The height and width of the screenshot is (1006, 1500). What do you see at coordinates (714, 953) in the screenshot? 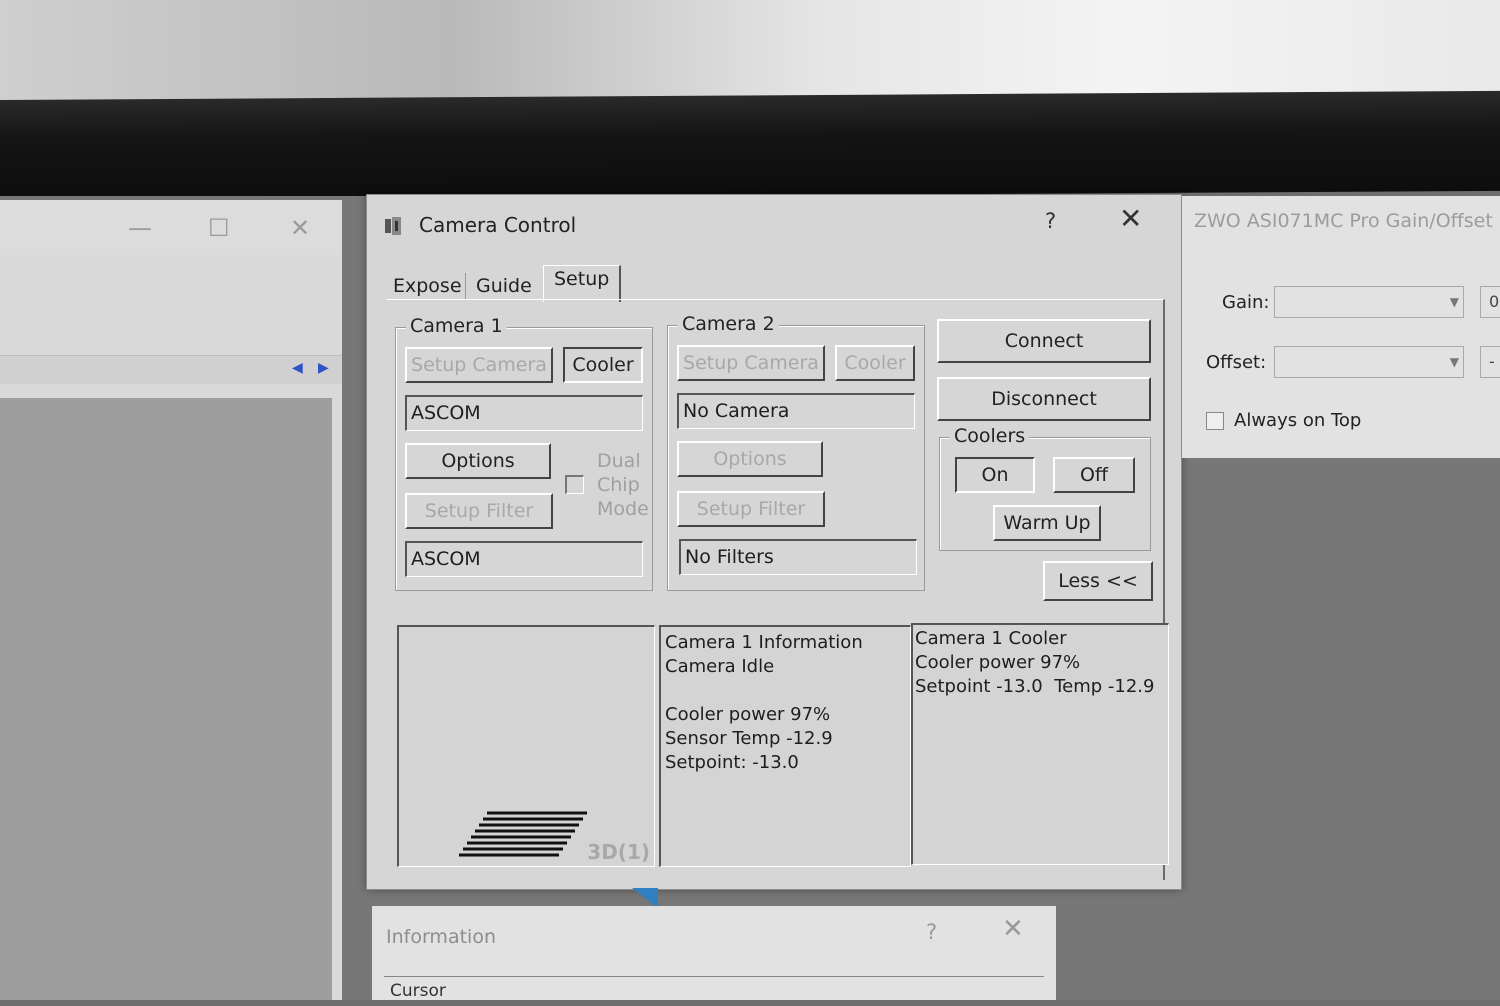
I see `information-window: Information ? ✕ Cursor` at bounding box center [714, 953].